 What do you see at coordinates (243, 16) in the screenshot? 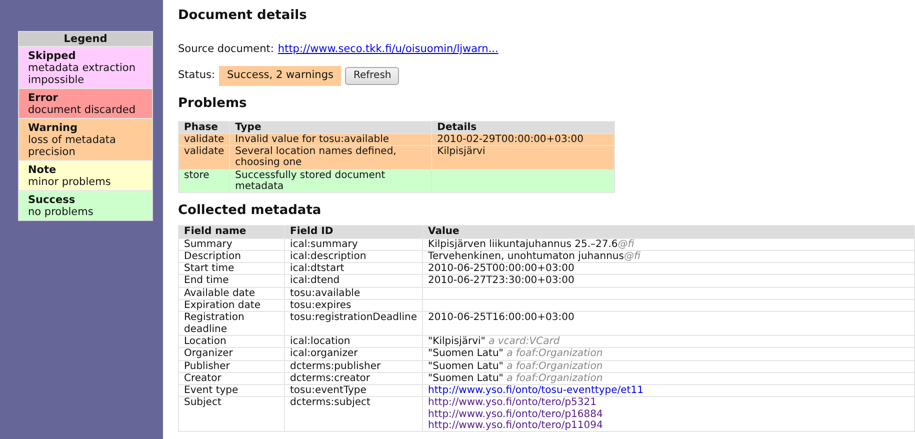
I see `page-title: Document details` at bounding box center [243, 16].